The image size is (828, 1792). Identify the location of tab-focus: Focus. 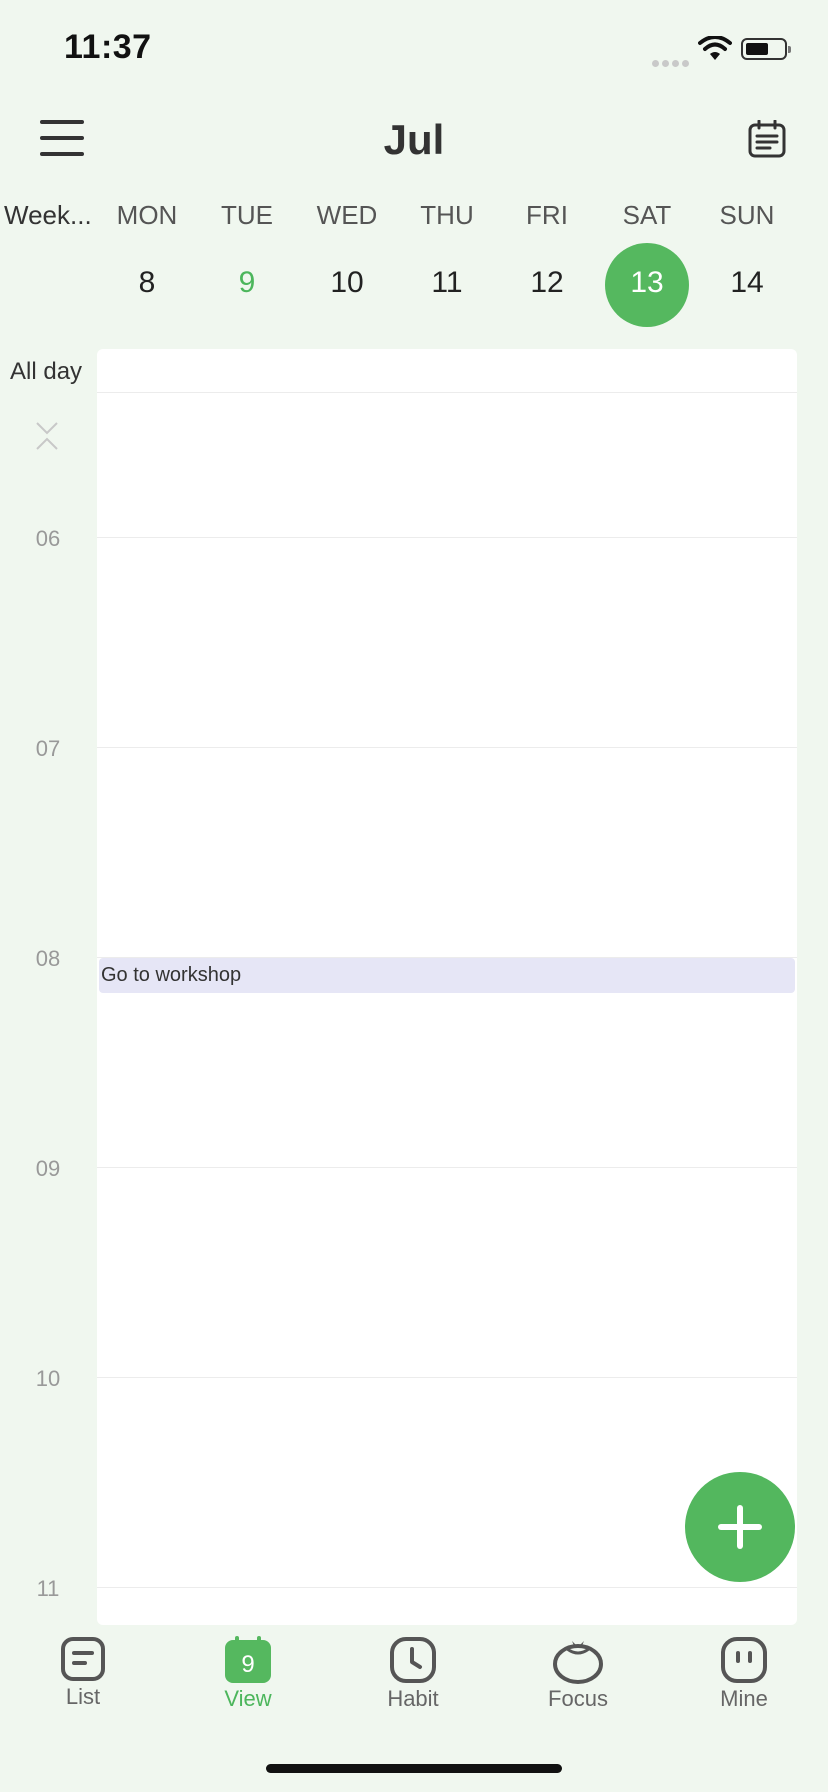
(578, 1674).